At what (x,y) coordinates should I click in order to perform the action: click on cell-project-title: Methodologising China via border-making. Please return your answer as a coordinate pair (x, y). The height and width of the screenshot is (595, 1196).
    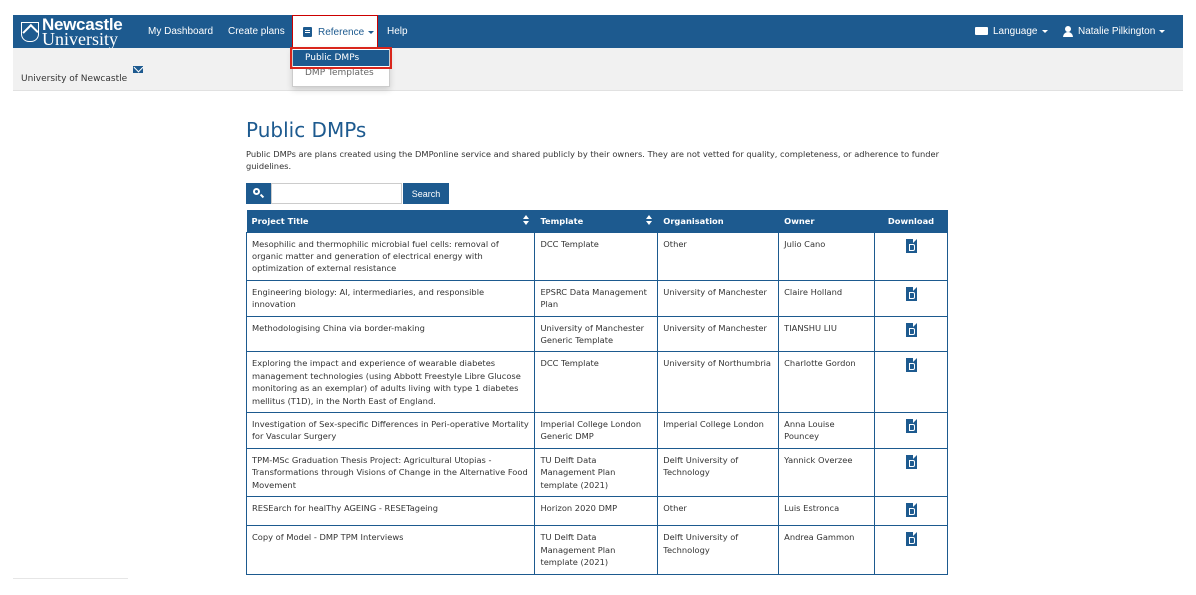
    Looking at the image, I should click on (390, 334).